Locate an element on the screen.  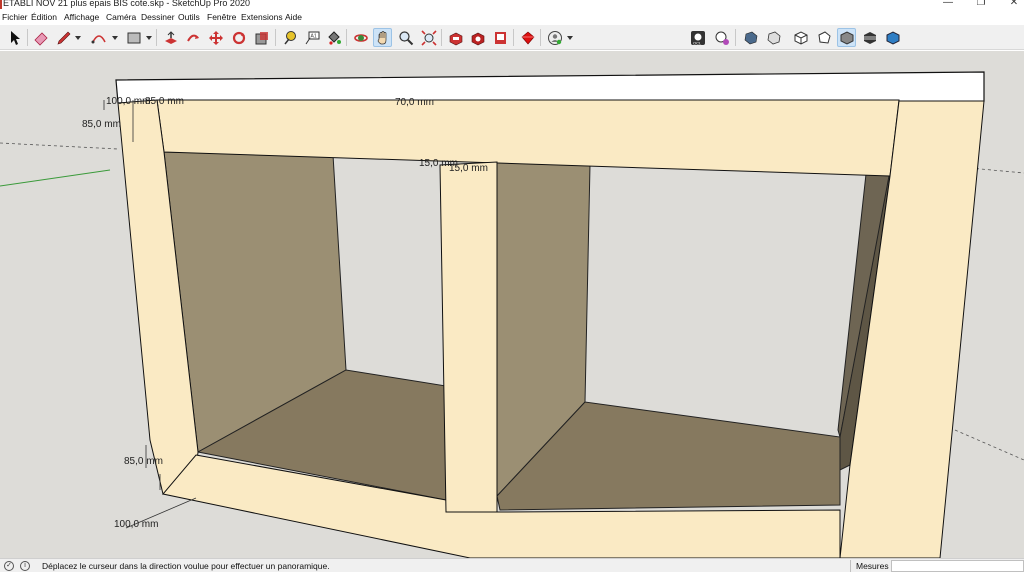
menu-fenetre: Fenêtre is located at coordinates (221, 17).